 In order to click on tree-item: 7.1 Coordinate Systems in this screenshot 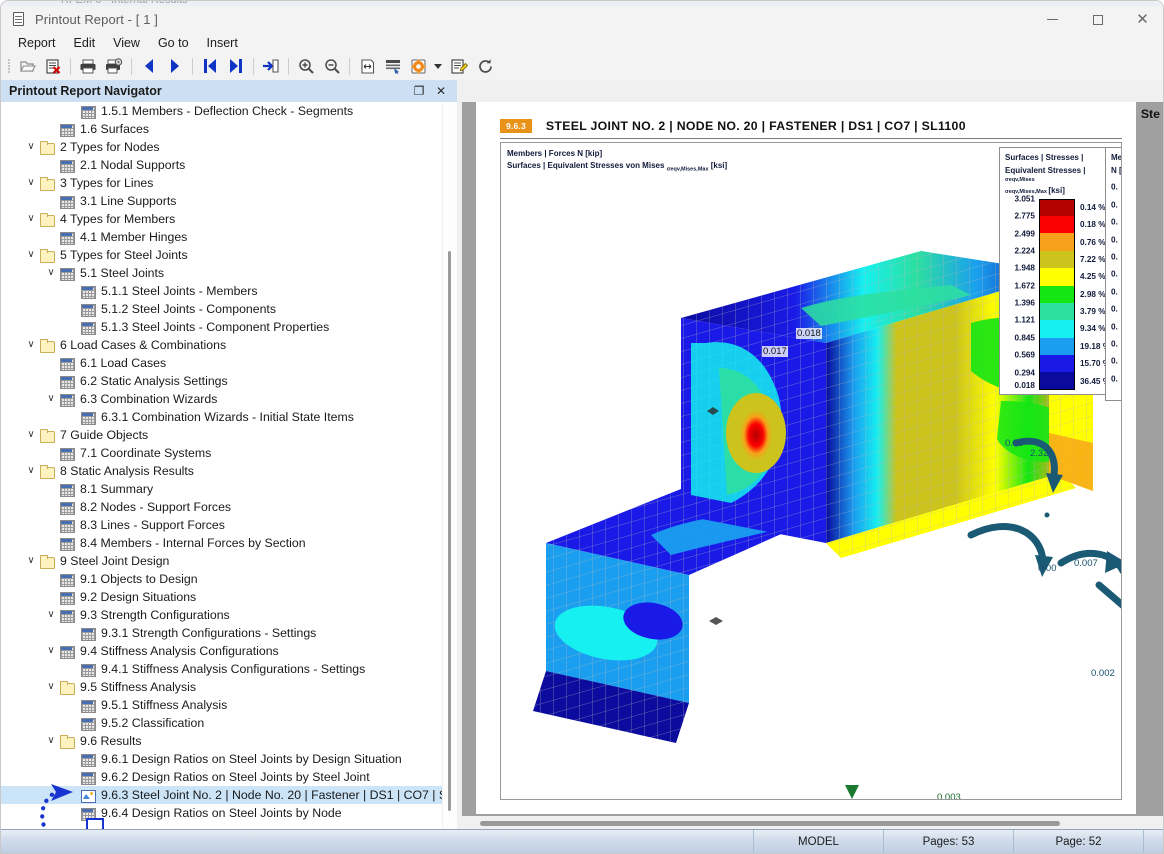, I will do `click(221, 453)`.